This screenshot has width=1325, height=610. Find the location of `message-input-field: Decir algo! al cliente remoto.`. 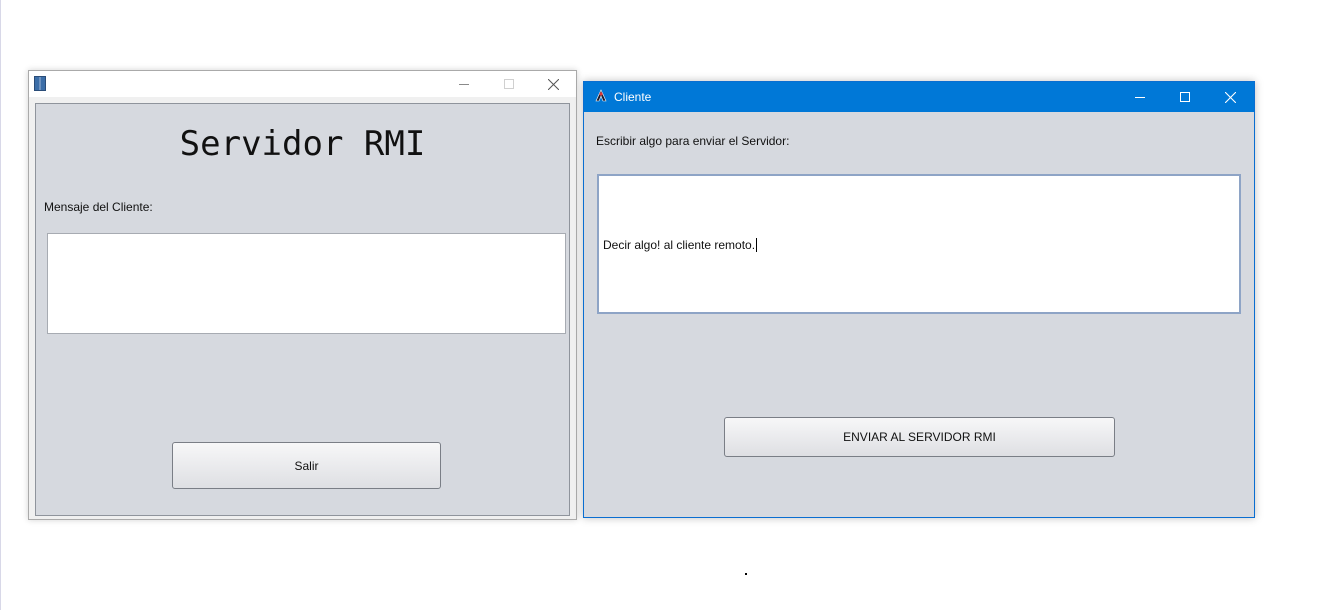

message-input-field: Decir algo! al cliente remoto. is located at coordinates (919, 244).